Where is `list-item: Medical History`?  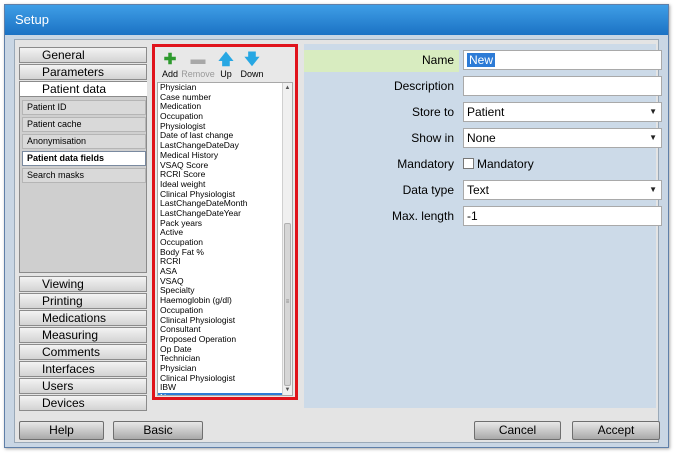 list-item: Medical History is located at coordinates (221, 156).